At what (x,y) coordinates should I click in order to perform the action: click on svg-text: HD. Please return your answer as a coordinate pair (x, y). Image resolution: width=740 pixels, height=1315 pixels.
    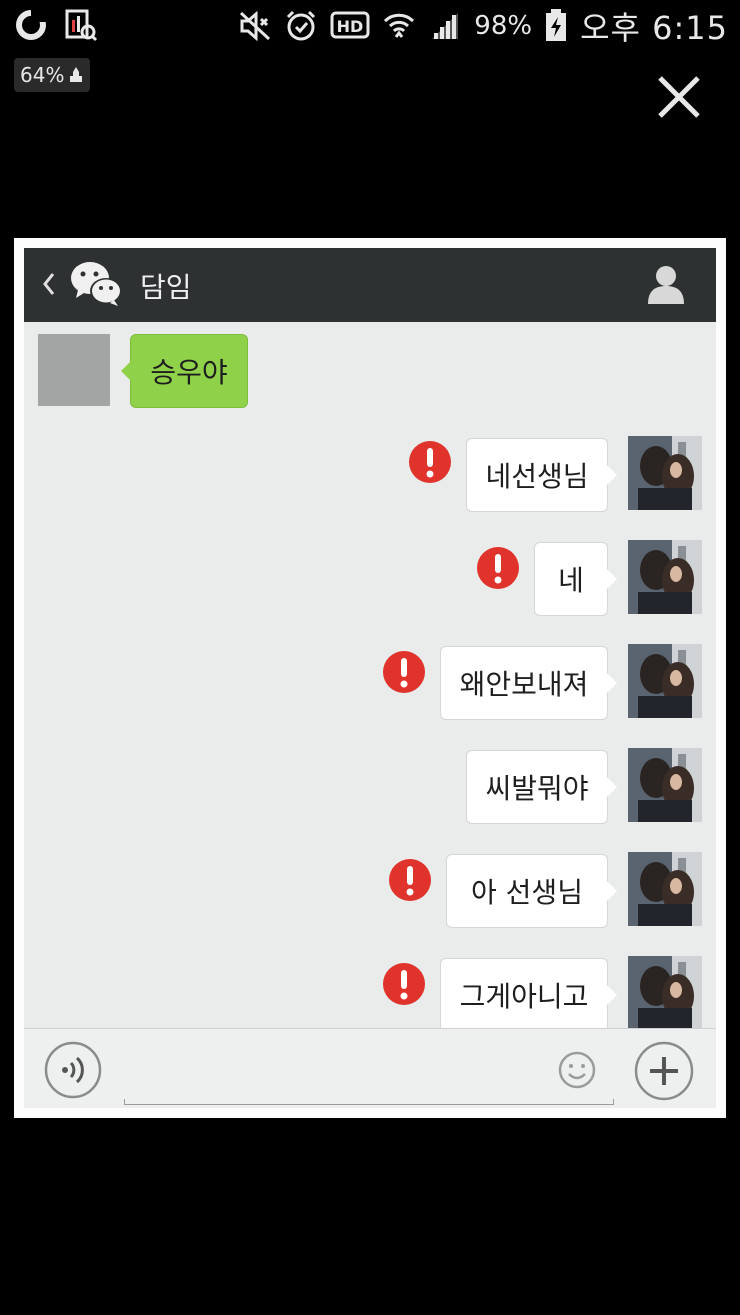
    Looking at the image, I should click on (350, 26).